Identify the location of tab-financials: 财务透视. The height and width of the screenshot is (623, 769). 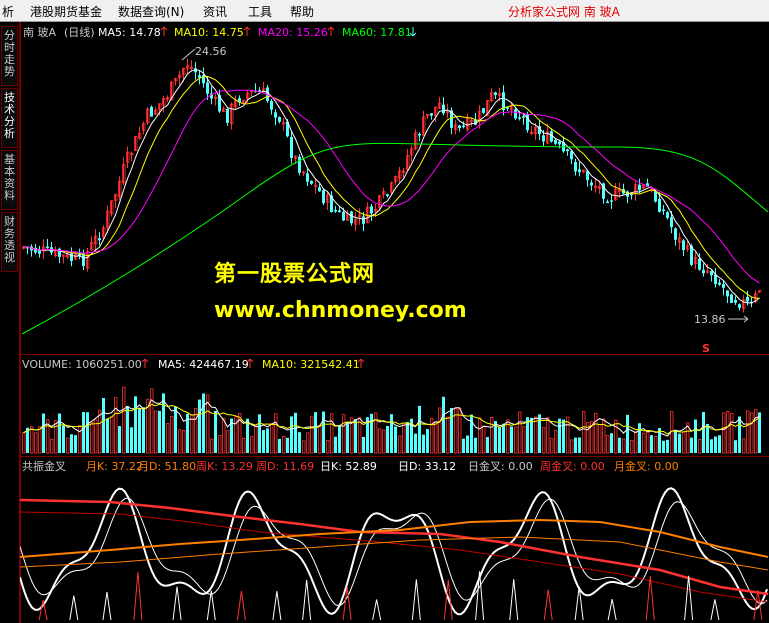
(9, 242).